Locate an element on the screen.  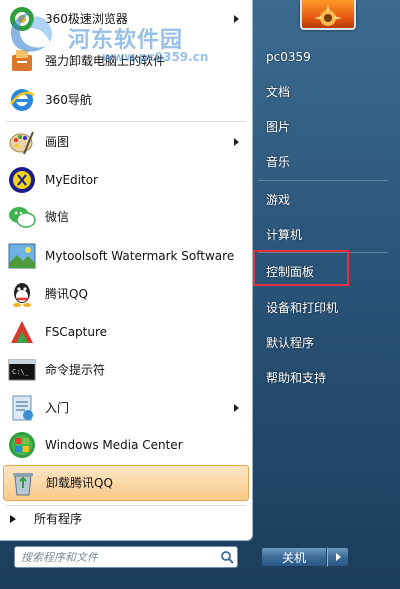
media-center-icon is located at coordinates (22, 445).